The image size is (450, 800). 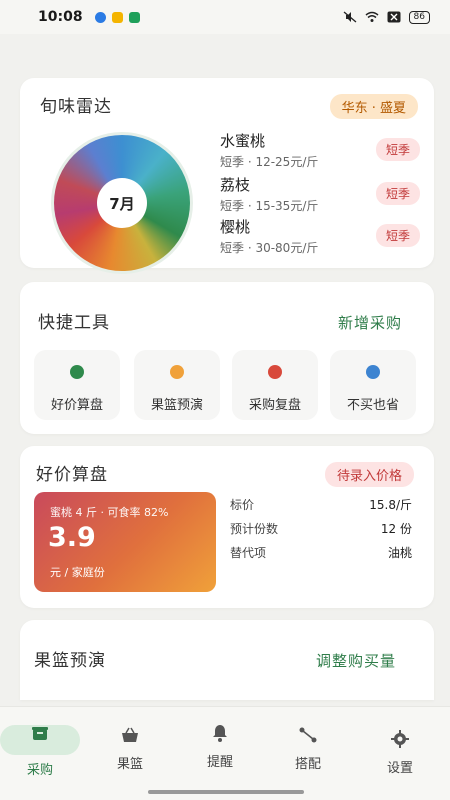 What do you see at coordinates (254, 529) in the screenshot?
I see `calc-row-key: 预计份数` at bounding box center [254, 529].